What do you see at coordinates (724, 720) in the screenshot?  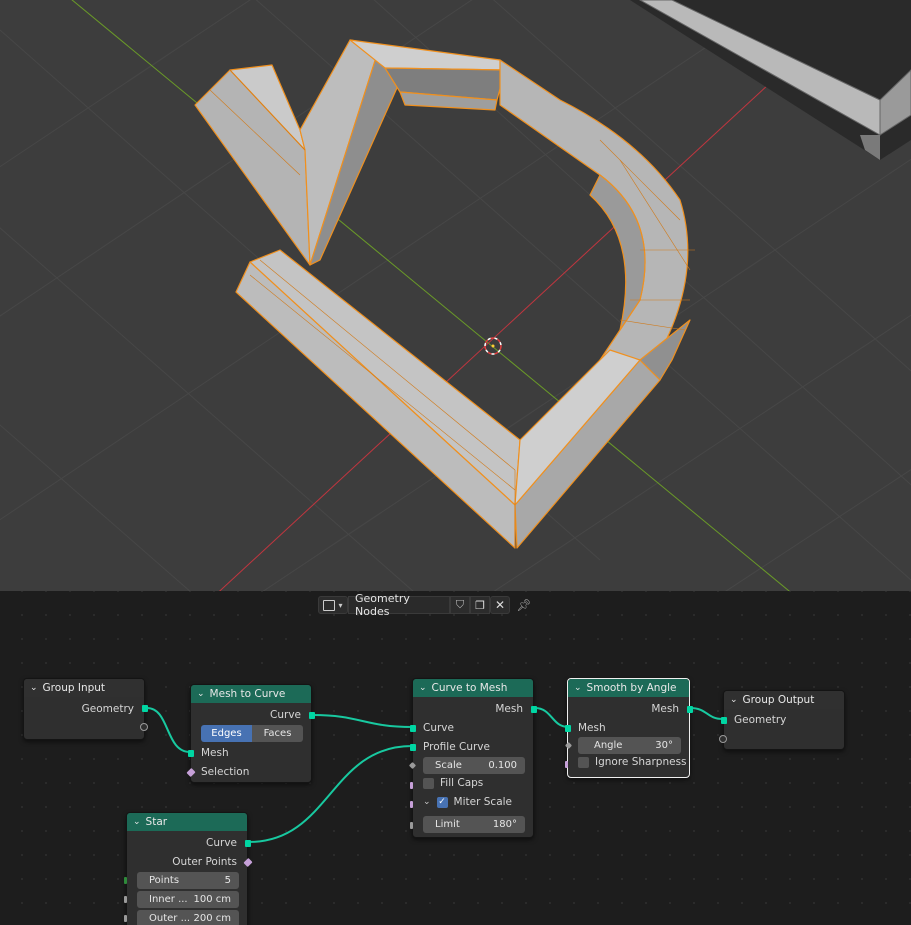 I see `geometry-input-socket` at bounding box center [724, 720].